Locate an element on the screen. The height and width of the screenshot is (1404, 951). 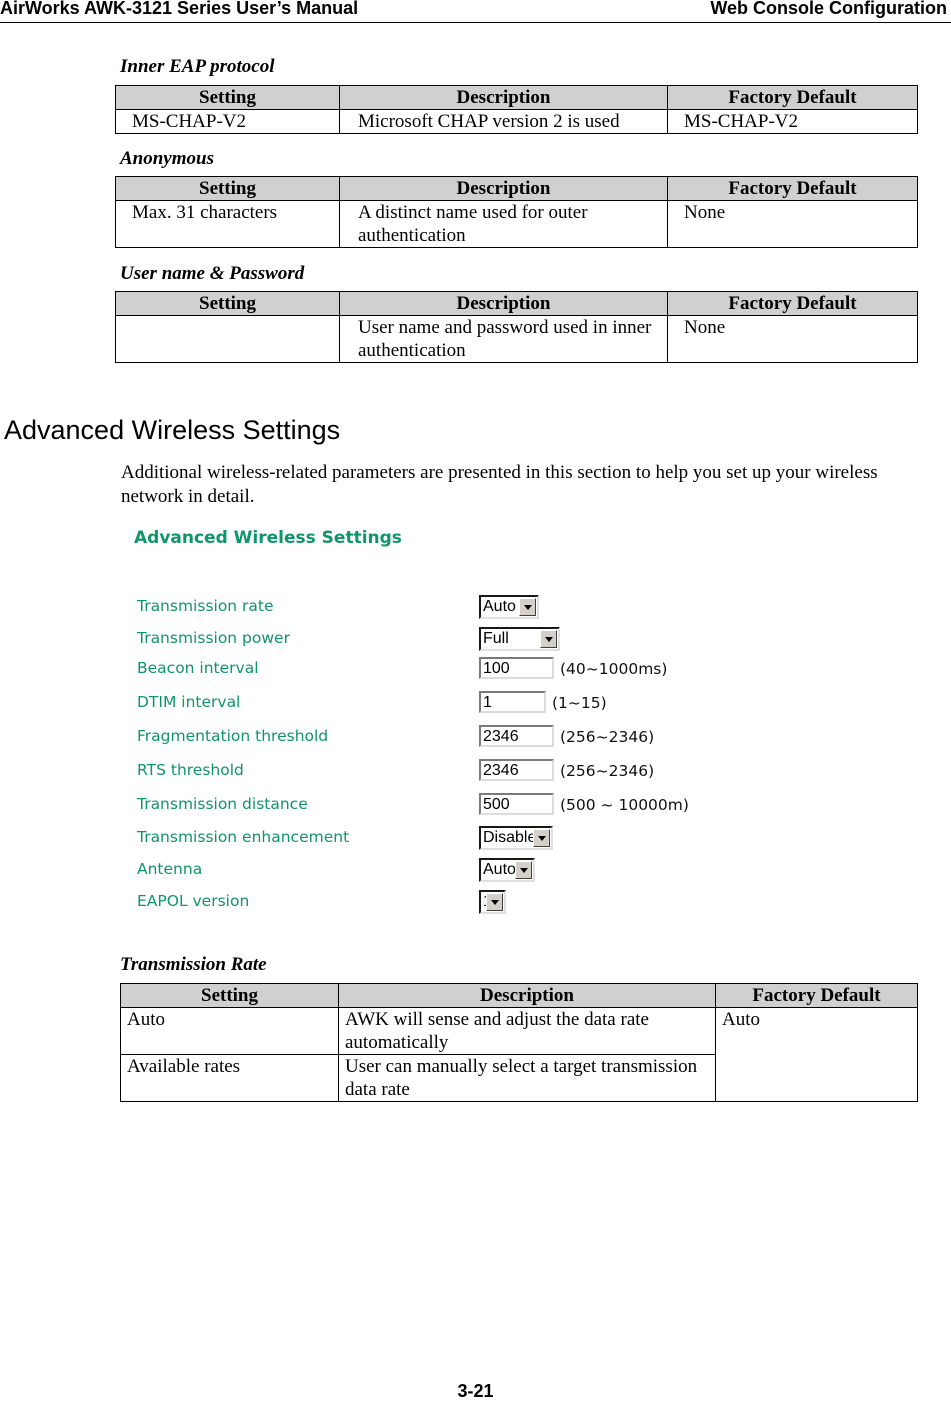
field-label: Beacon interval is located at coordinates (198, 668).